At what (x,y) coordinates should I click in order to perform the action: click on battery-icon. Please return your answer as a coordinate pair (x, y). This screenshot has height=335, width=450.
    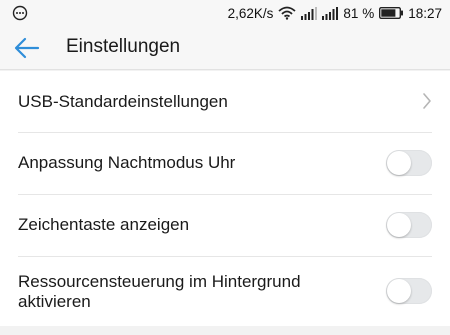
    Looking at the image, I should click on (391, 13).